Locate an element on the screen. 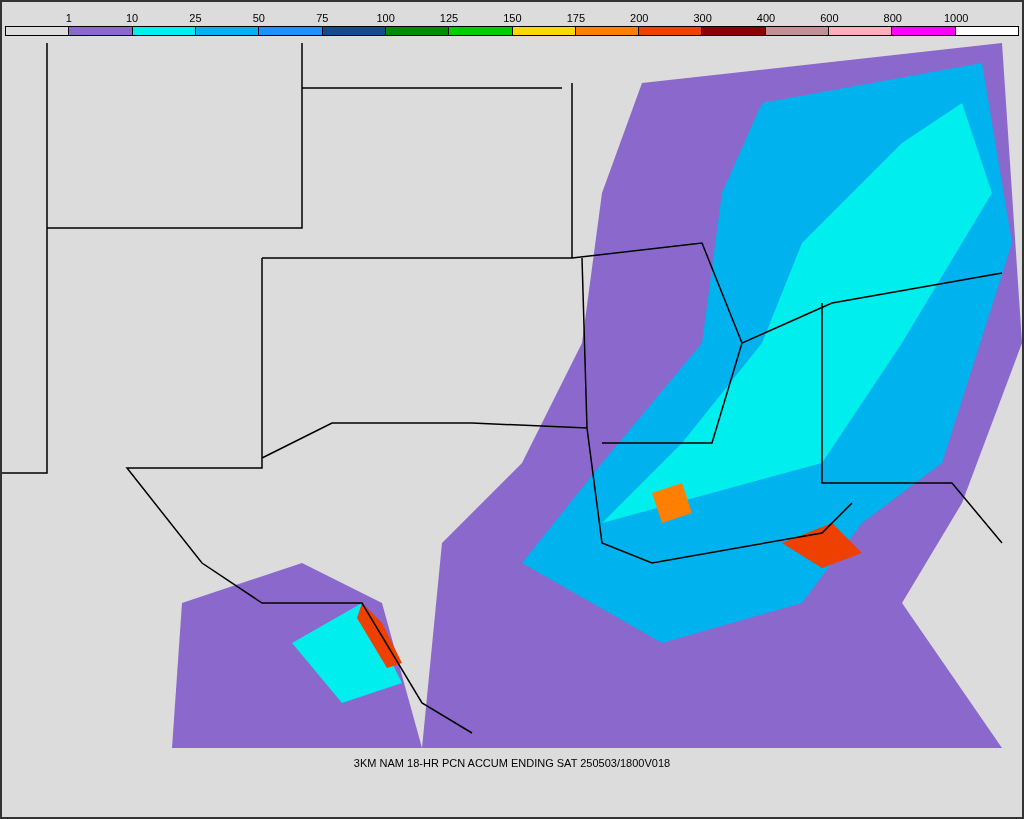 The image size is (1024, 819). legend-label: 150 is located at coordinates (512, 18).